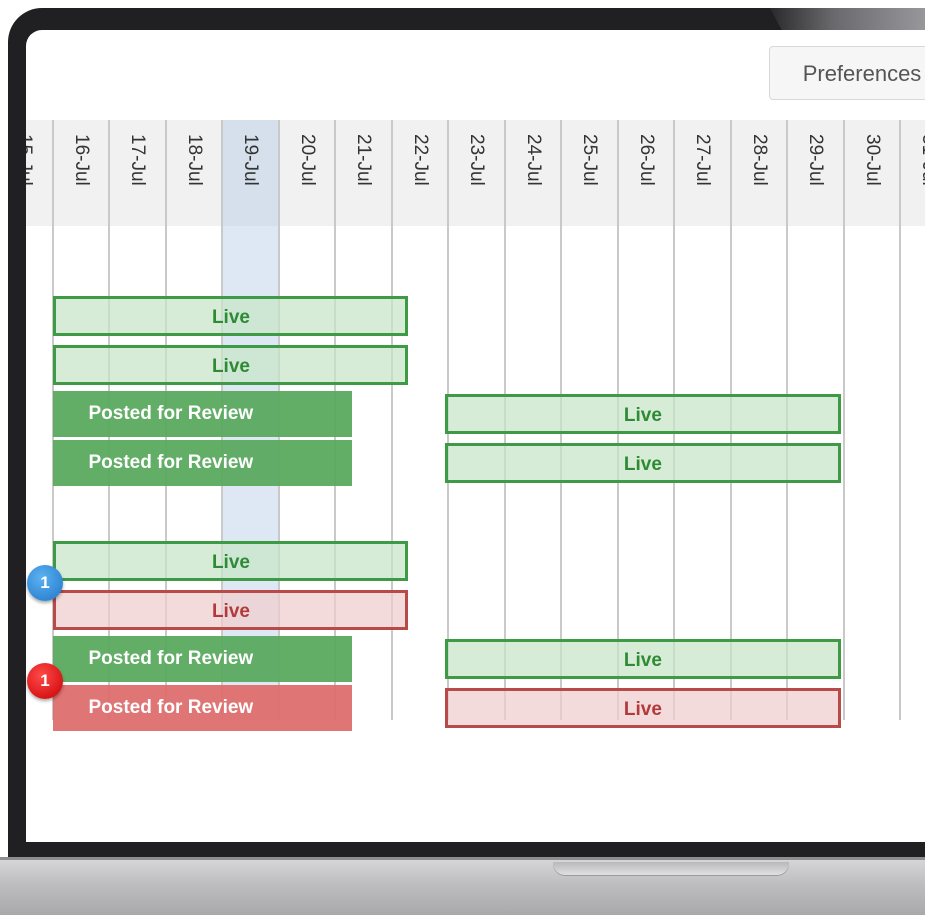 This screenshot has height=915, width=925. I want to click on date-label: 22-Jul, so click(420, 160).